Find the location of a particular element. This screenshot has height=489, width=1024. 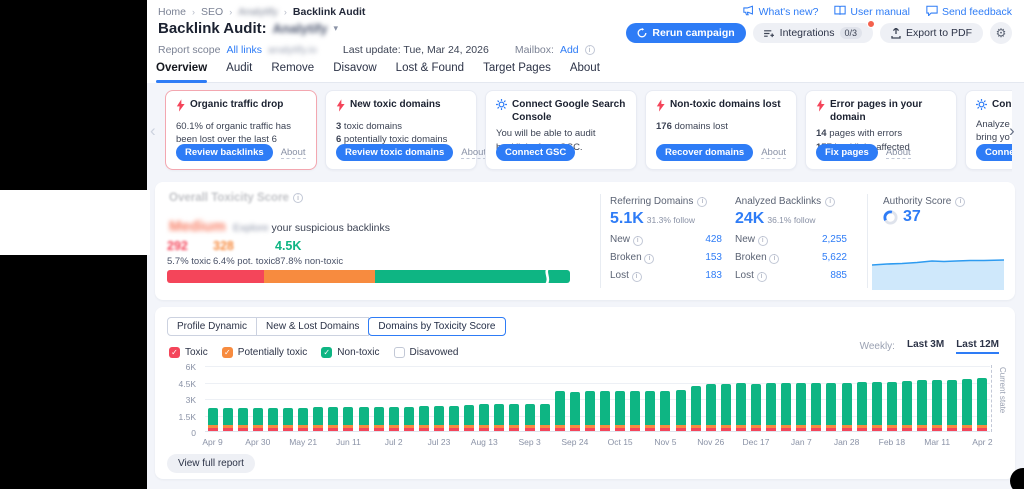

connect-gsc-button: Connect GSC is located at coordinates (536, 152).